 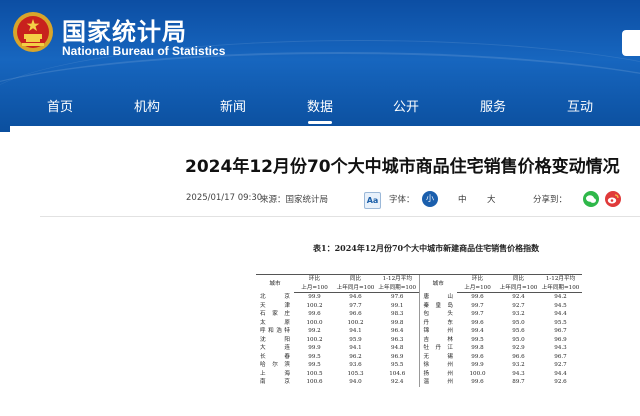 I want to click on national-emblem-icon, so click(x=33, y=32).